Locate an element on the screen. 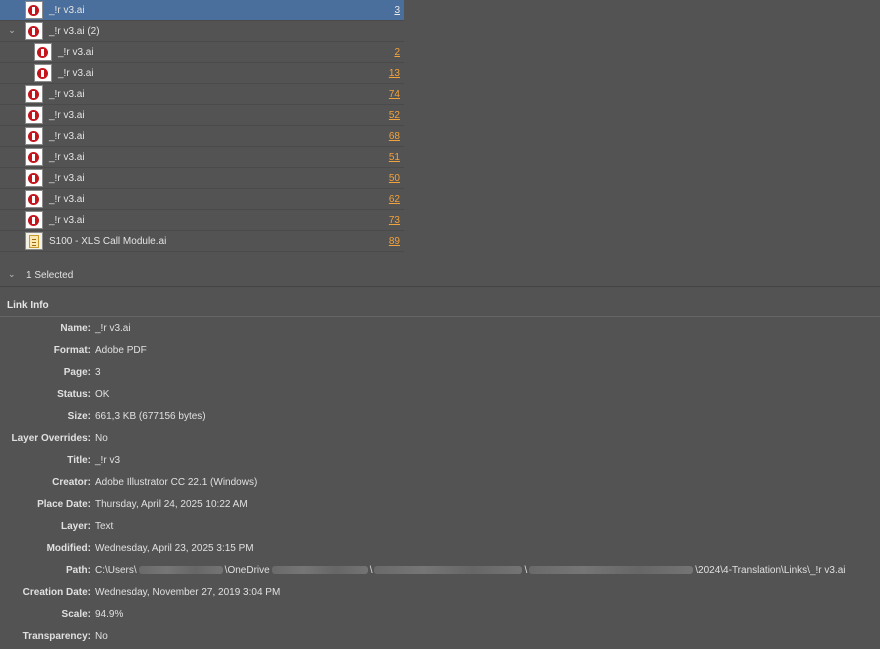 The height and width of the screenshot is (649, 880). page-link: 68 is located at coordinates (394, 136).